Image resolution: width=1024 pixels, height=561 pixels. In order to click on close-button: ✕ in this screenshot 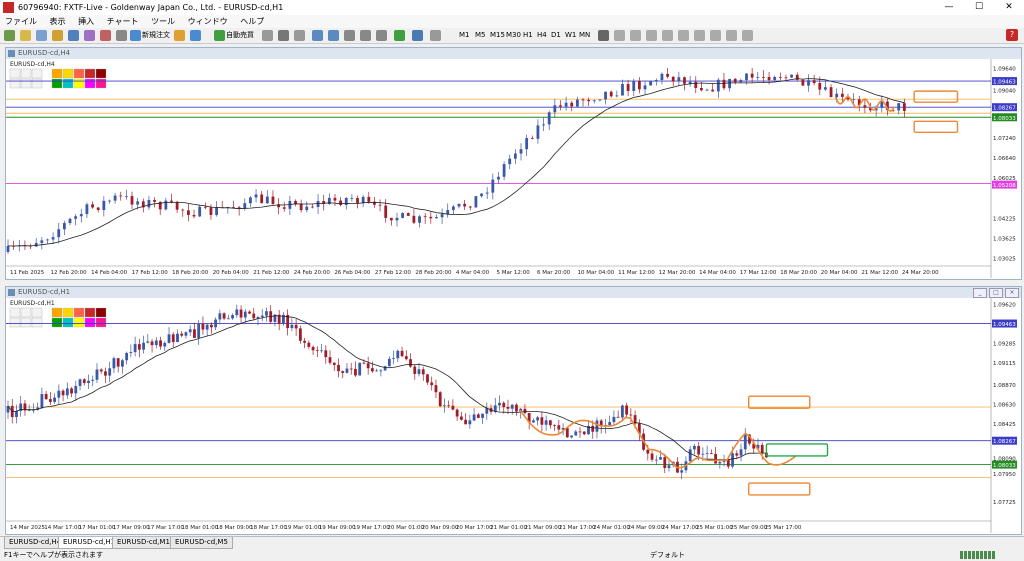, I will do `click(1009, 7)`.